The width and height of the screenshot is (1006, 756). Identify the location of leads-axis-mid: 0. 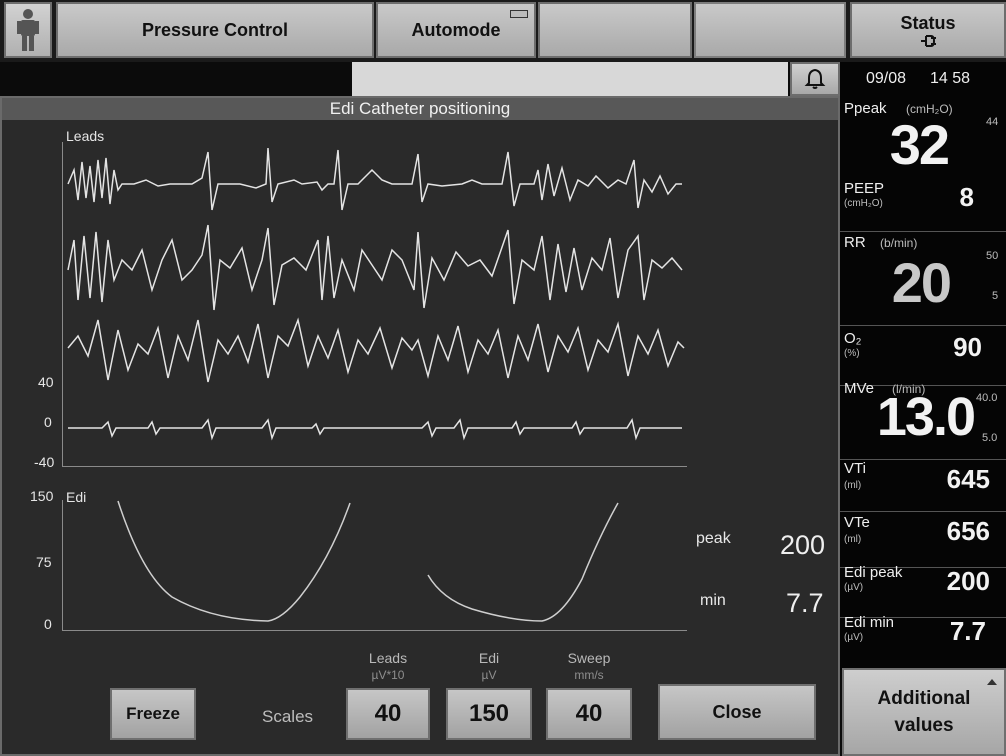
(48, 422).